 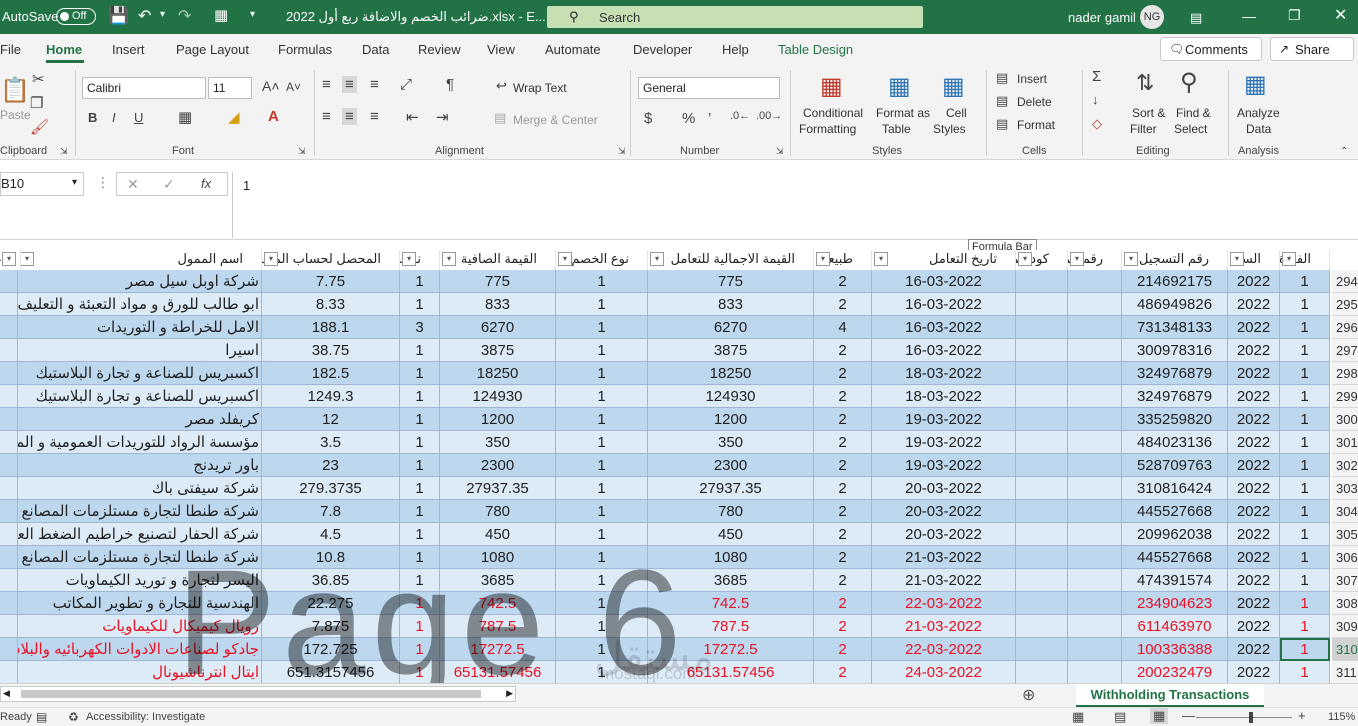 What do you see at coordinates (956, 113) in the screenshot?
I see `cell-label: Cell` at bounding box center [956, 113].